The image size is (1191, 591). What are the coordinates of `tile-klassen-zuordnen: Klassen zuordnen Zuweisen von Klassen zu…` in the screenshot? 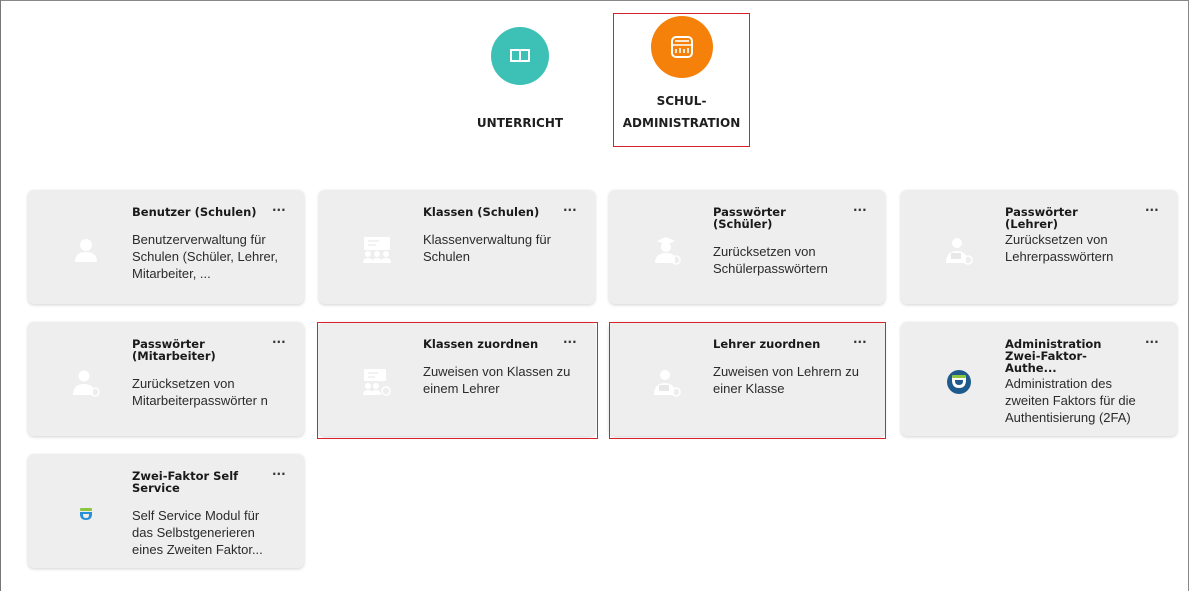 It's located at (457, 379).